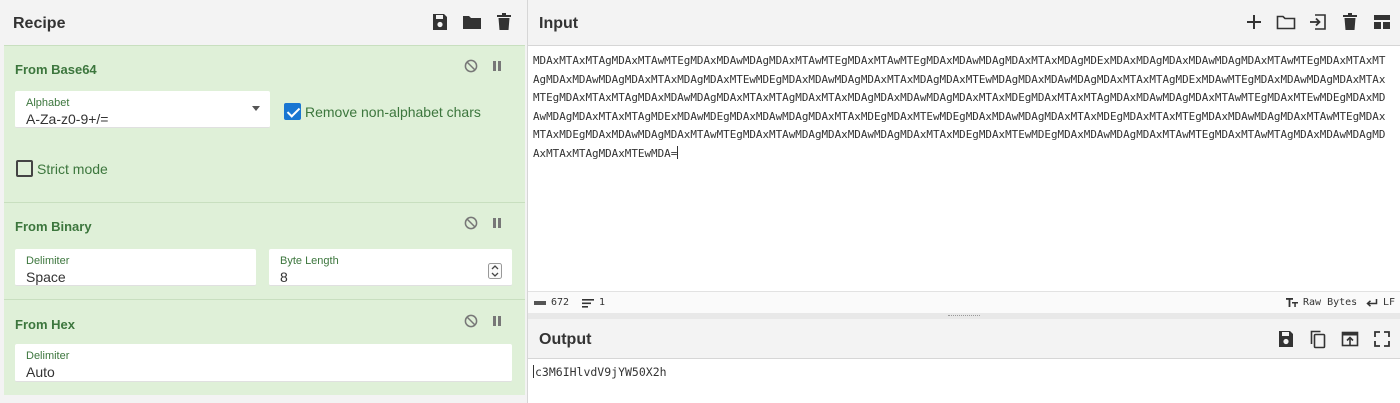 Image resolution: width=1400 pixels, height=403 pixels. I want to click on op-from-base64-title: From Base64, so click(56, 69).